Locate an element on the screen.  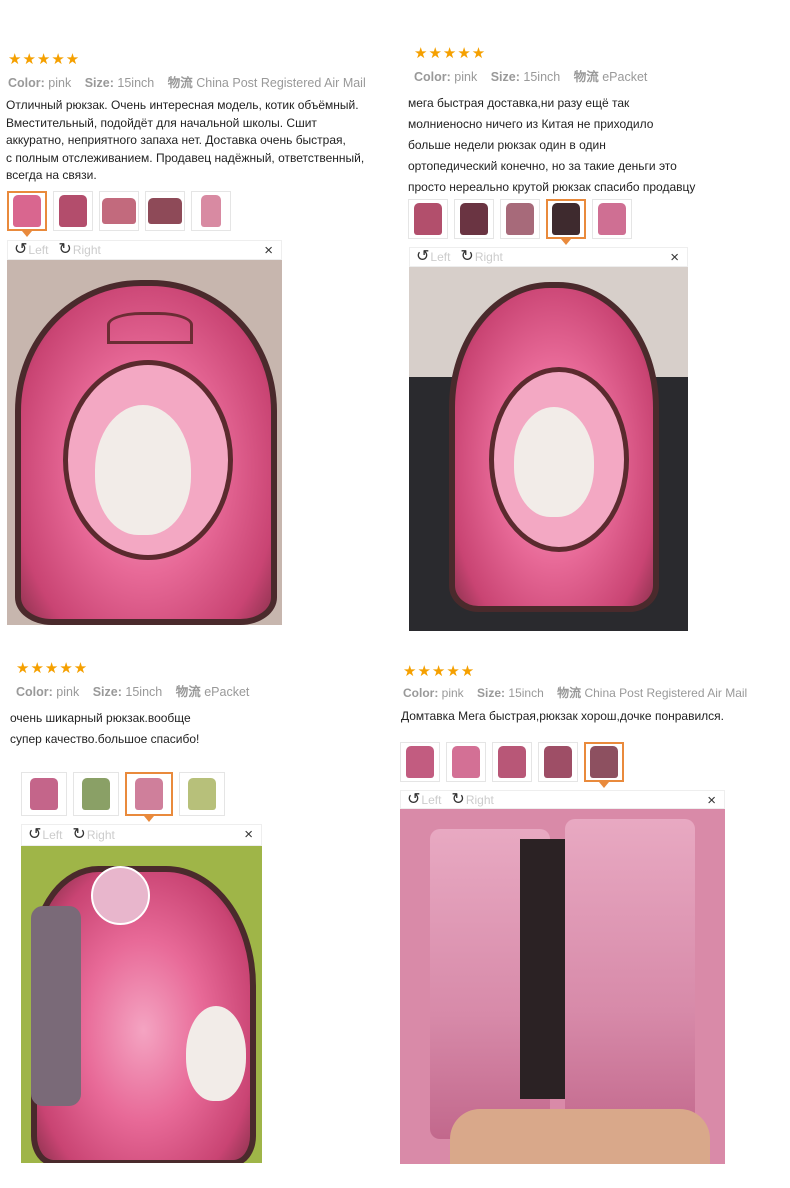
crown-decoration is located at coordinates (150, 328).